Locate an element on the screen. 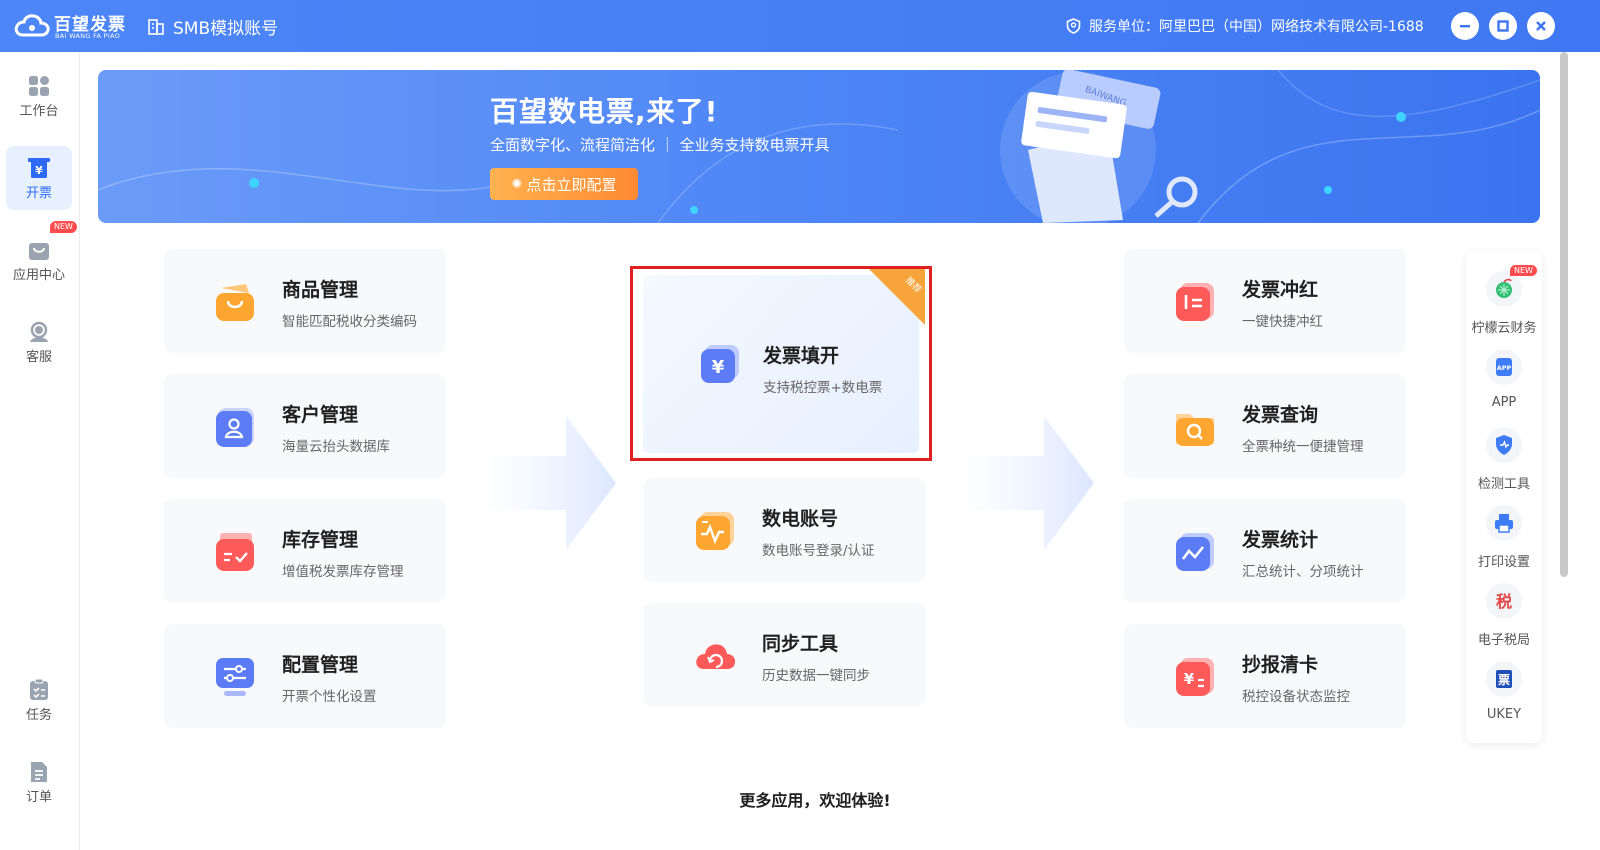  tax-icon: 税 is located at coordinates (1504, 601).